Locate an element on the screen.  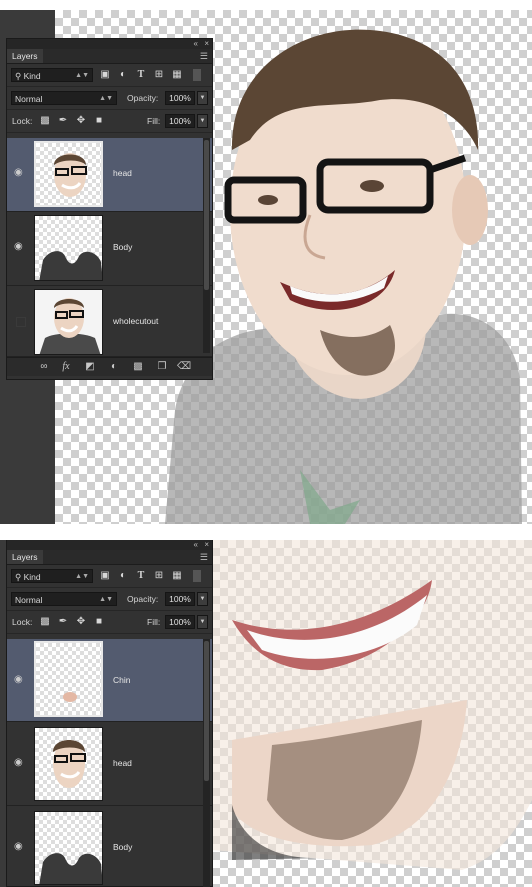
layer-name: Chin is located at coordinates (122, 680).